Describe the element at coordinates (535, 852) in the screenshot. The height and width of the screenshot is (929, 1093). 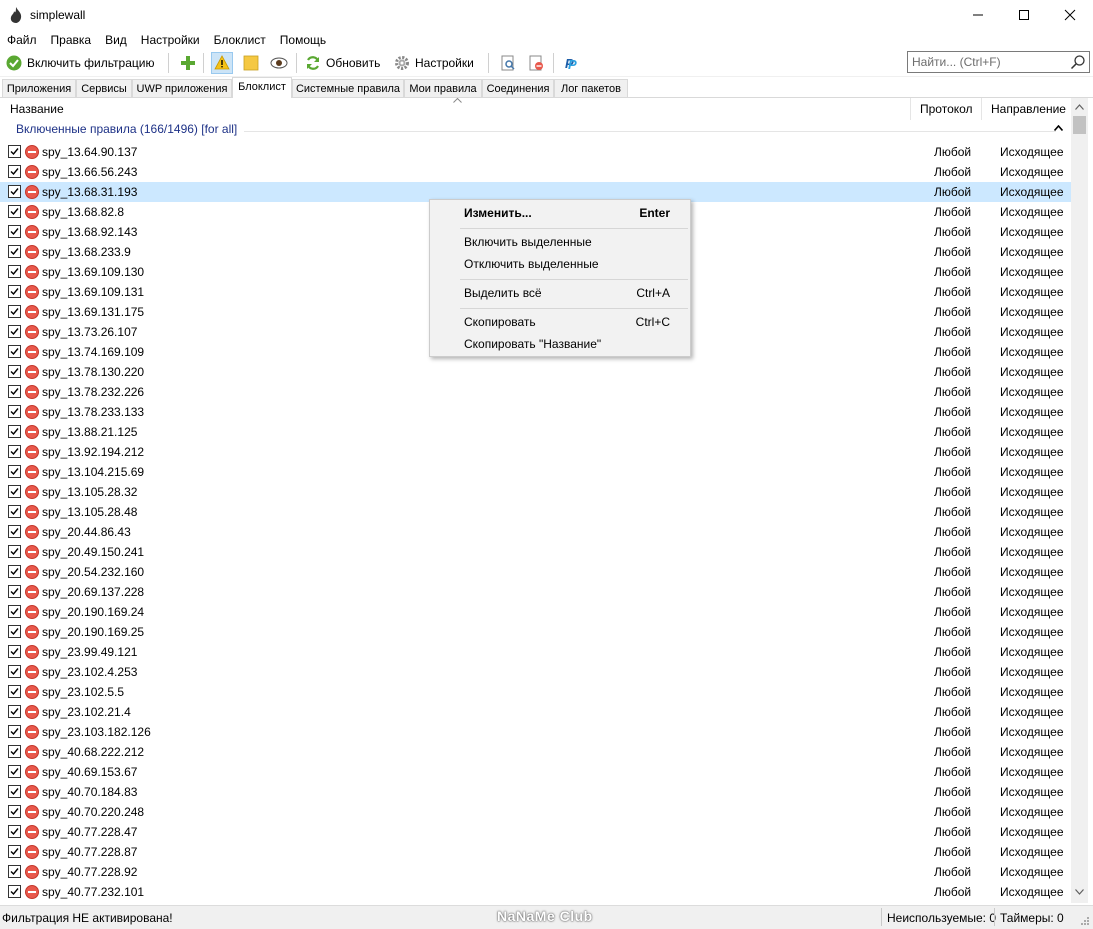
I see `table-row: spy_40.77.228.87 Любой Исходящее` at that location.